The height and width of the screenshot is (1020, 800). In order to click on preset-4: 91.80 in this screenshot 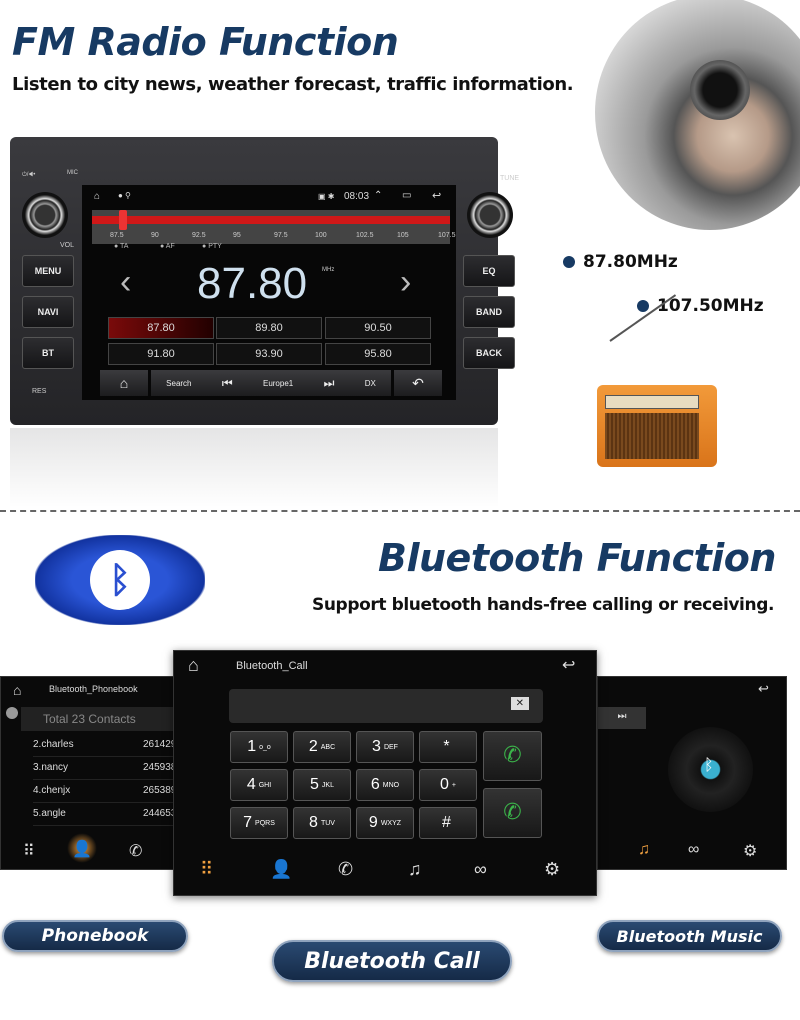, I will do `click(161, 354)`.